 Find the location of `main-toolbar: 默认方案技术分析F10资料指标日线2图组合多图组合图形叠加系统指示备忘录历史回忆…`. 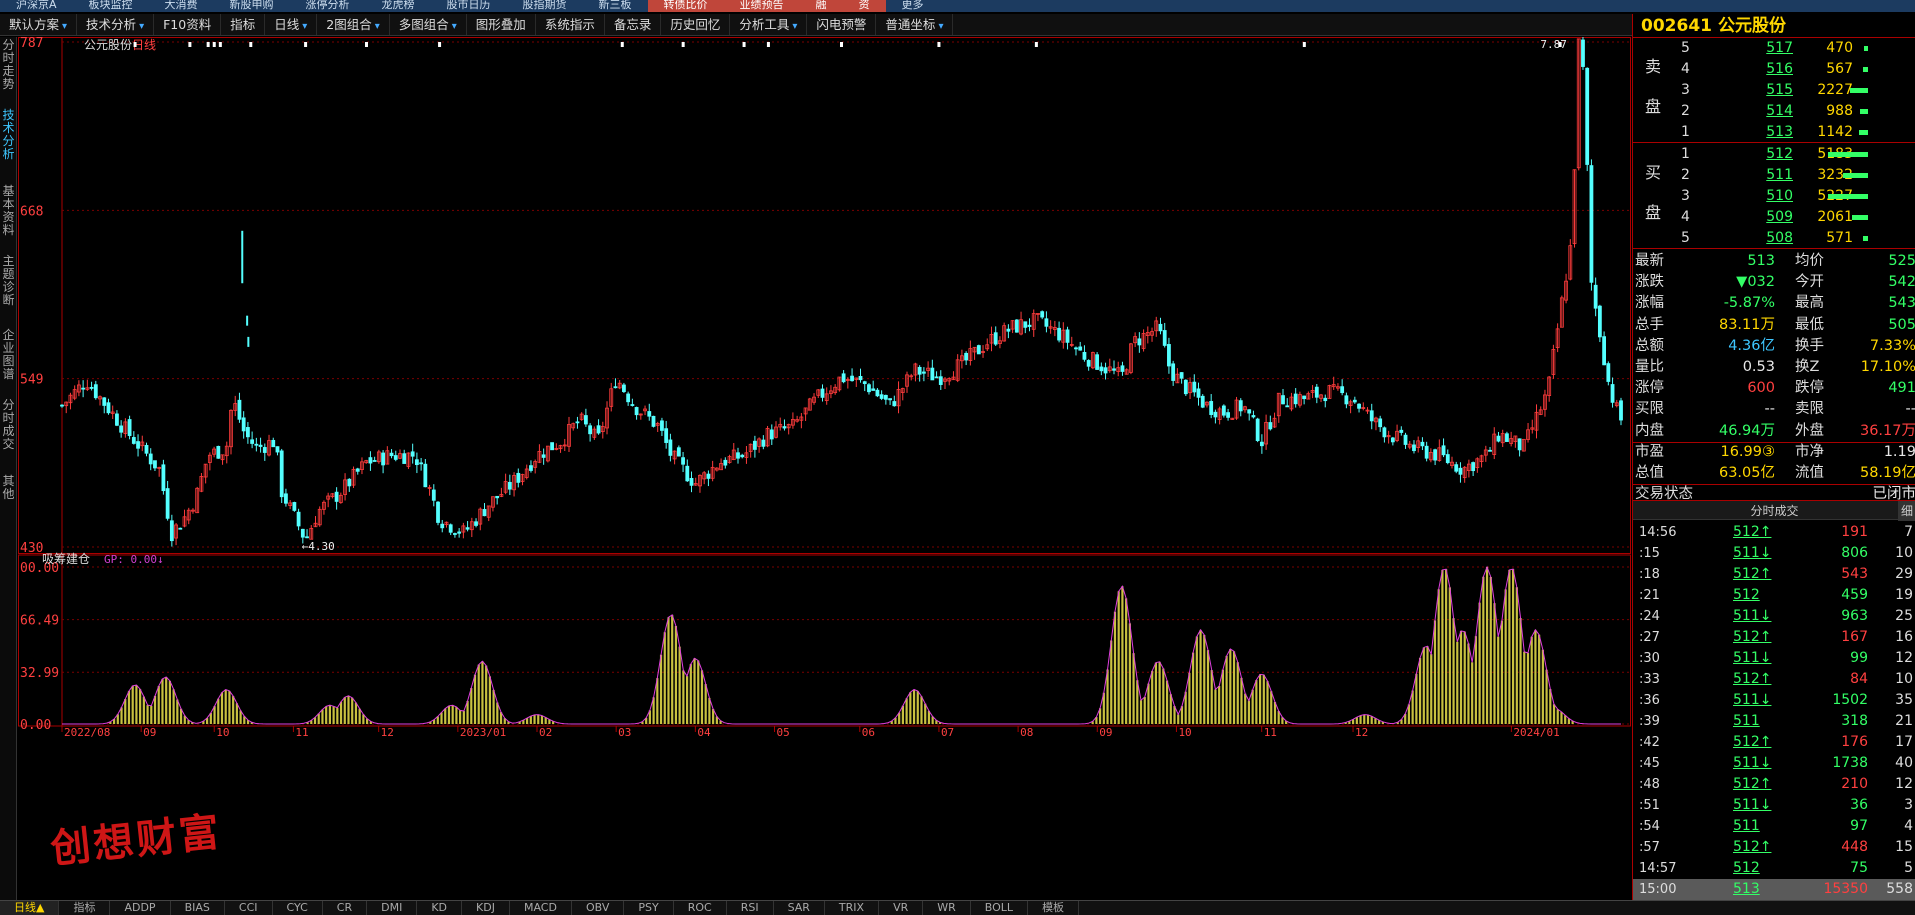

main-toolbar: 默认方案技术分析F10资料指标日线2图组合多图组合图形叠加系统指示备忘录历史回忆… is located at coordinates (957, 25).